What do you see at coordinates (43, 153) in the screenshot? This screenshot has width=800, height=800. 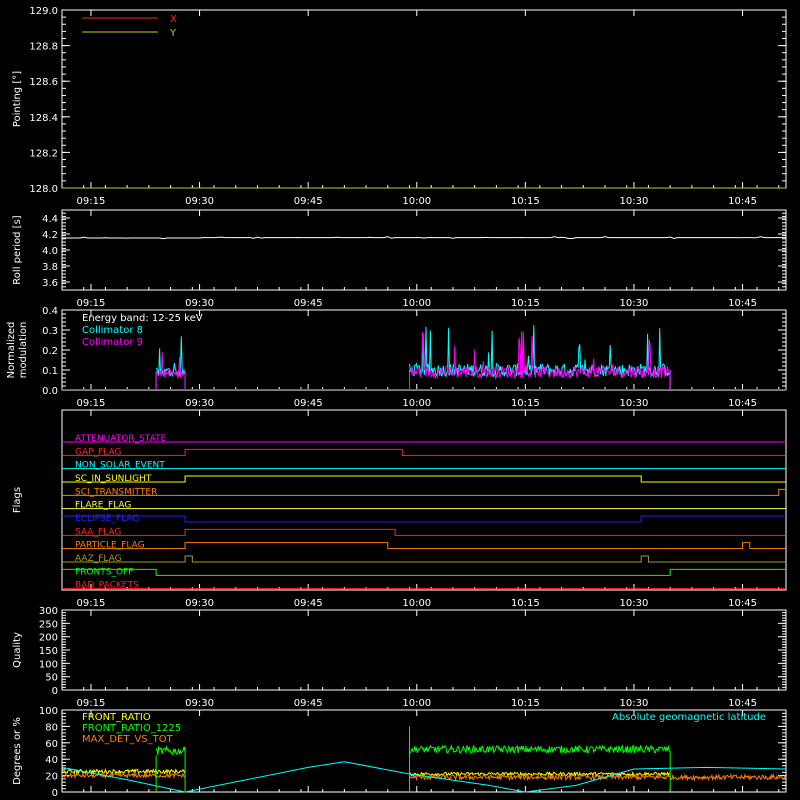 I see `y-tick-label: 128.2` at bounding box center [43, 153].